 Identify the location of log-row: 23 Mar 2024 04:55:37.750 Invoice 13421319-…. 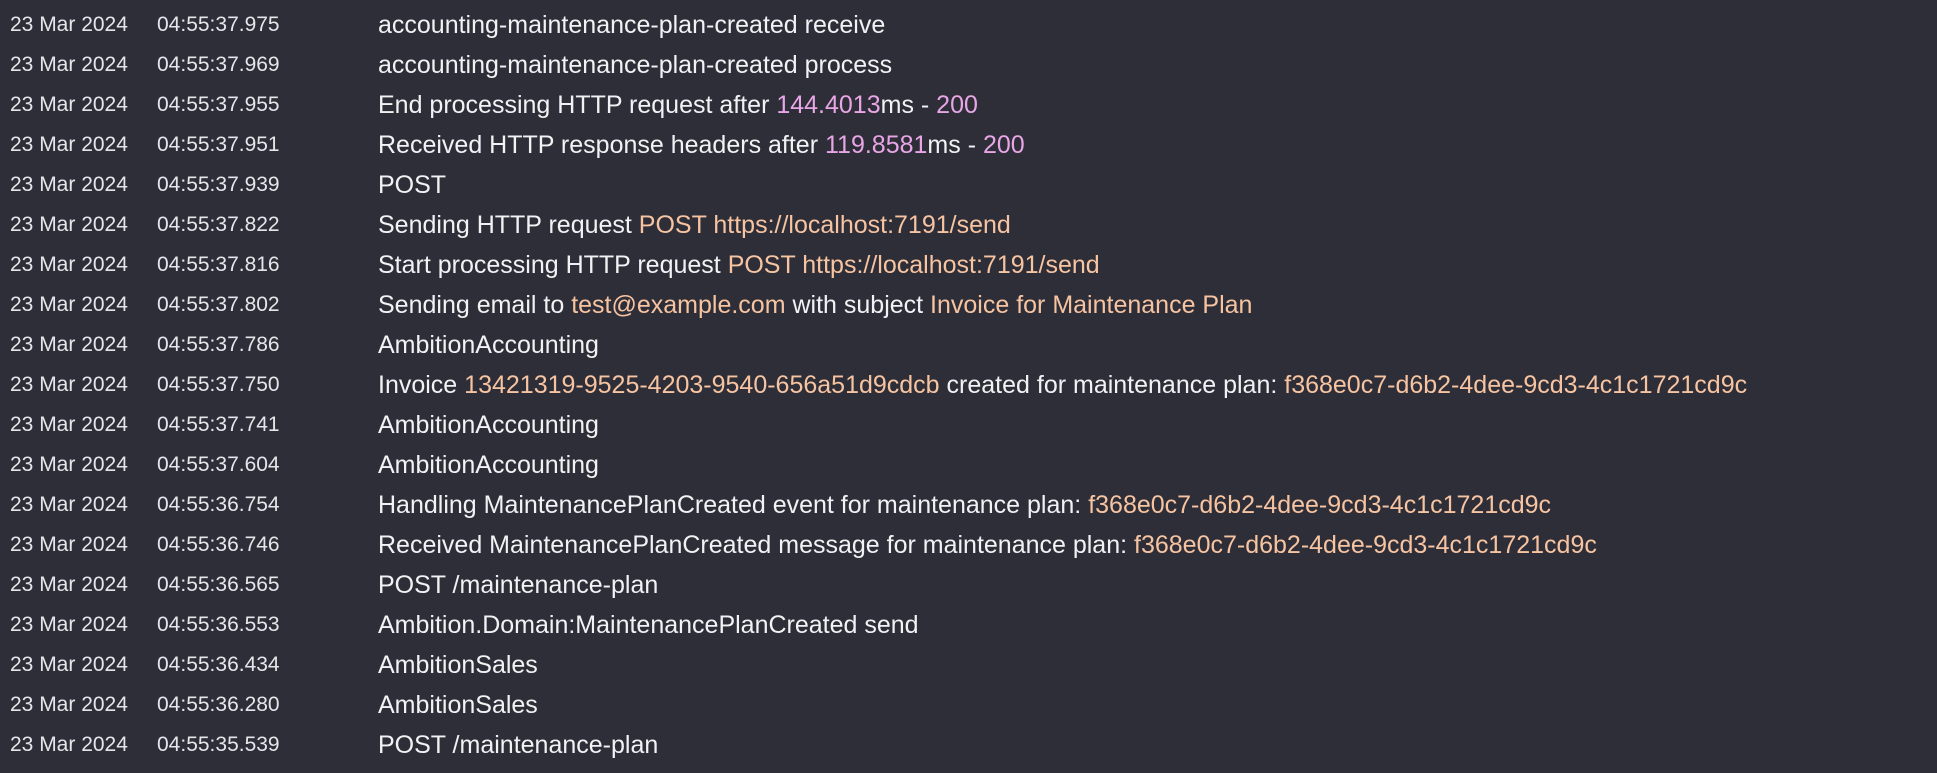
(968, 385).